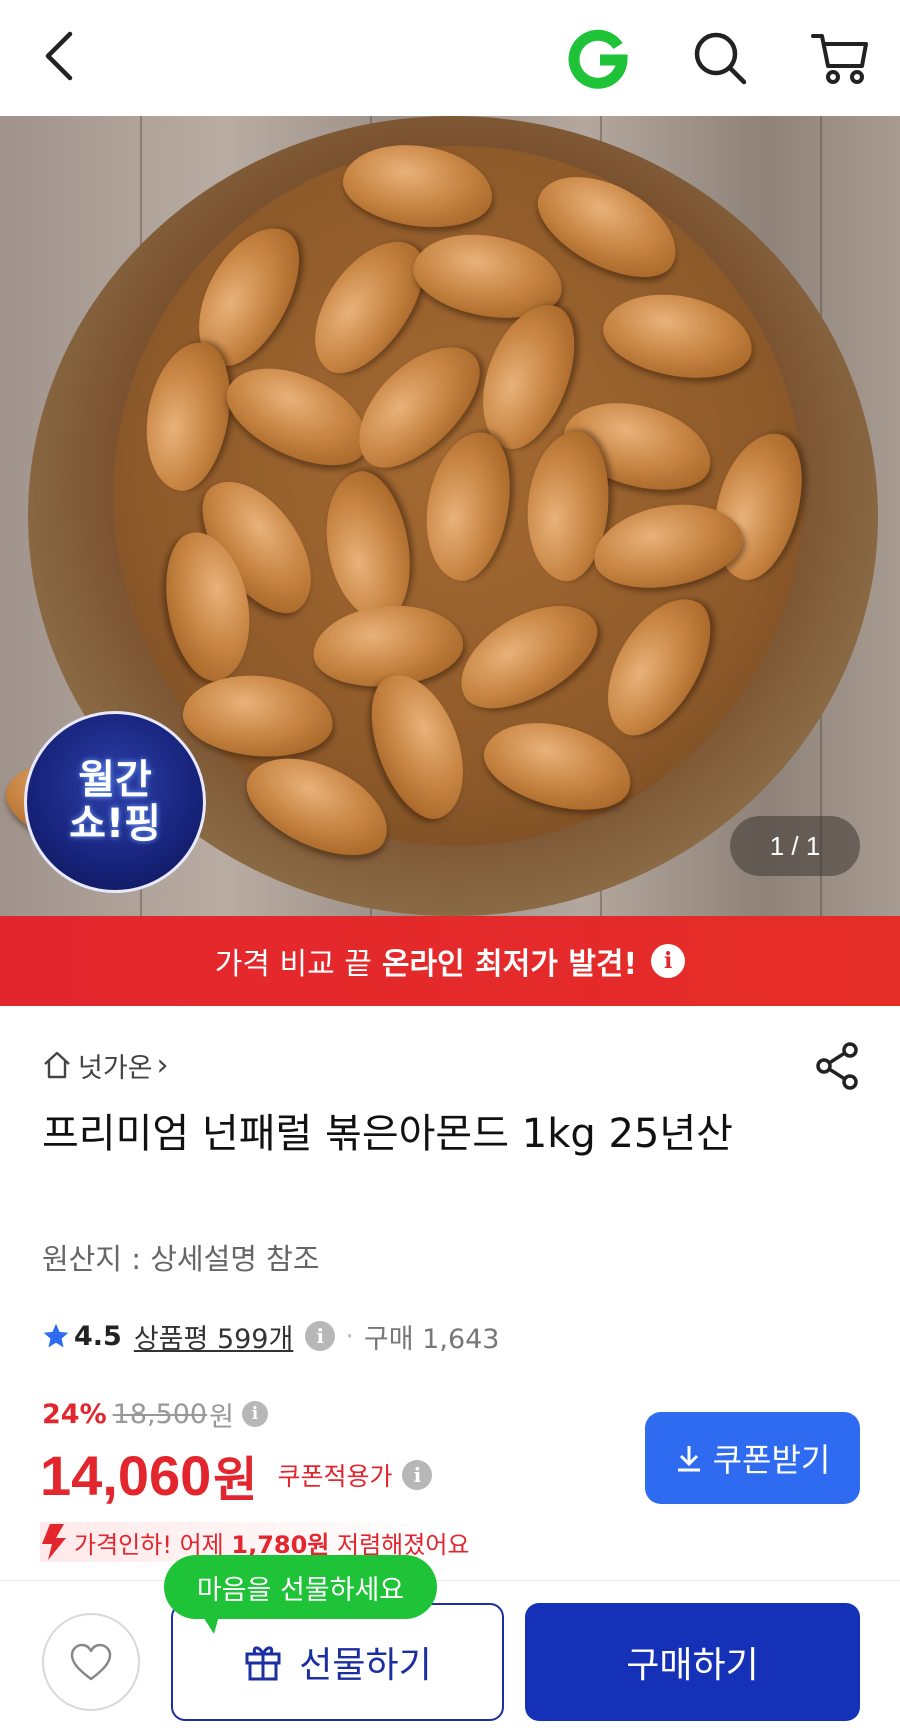 This screenshot has width=900, height=1728. Describe the element at coordinates (181, 1259) in the screenshot. I see `origin-text: 원산지 : 상세설명 참조` at that location.